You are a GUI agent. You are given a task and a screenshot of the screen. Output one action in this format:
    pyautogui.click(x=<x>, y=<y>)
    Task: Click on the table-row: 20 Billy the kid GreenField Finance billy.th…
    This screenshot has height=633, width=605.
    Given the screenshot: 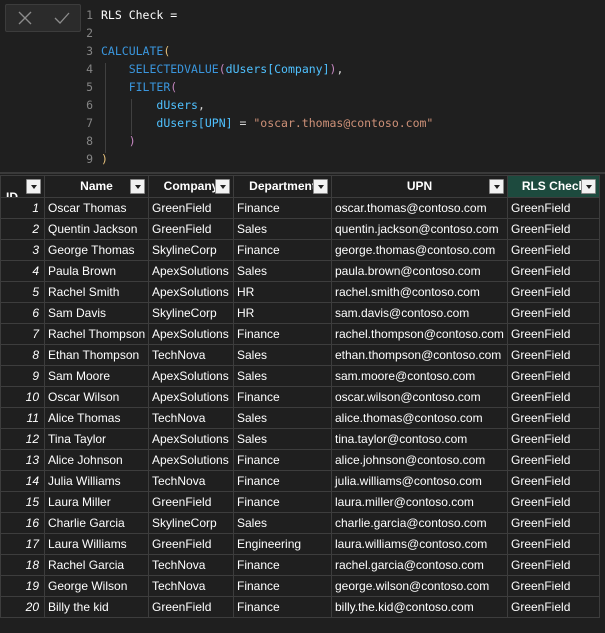 What is the action you would take?
    pyautogui.click(x=300, y=607)
    